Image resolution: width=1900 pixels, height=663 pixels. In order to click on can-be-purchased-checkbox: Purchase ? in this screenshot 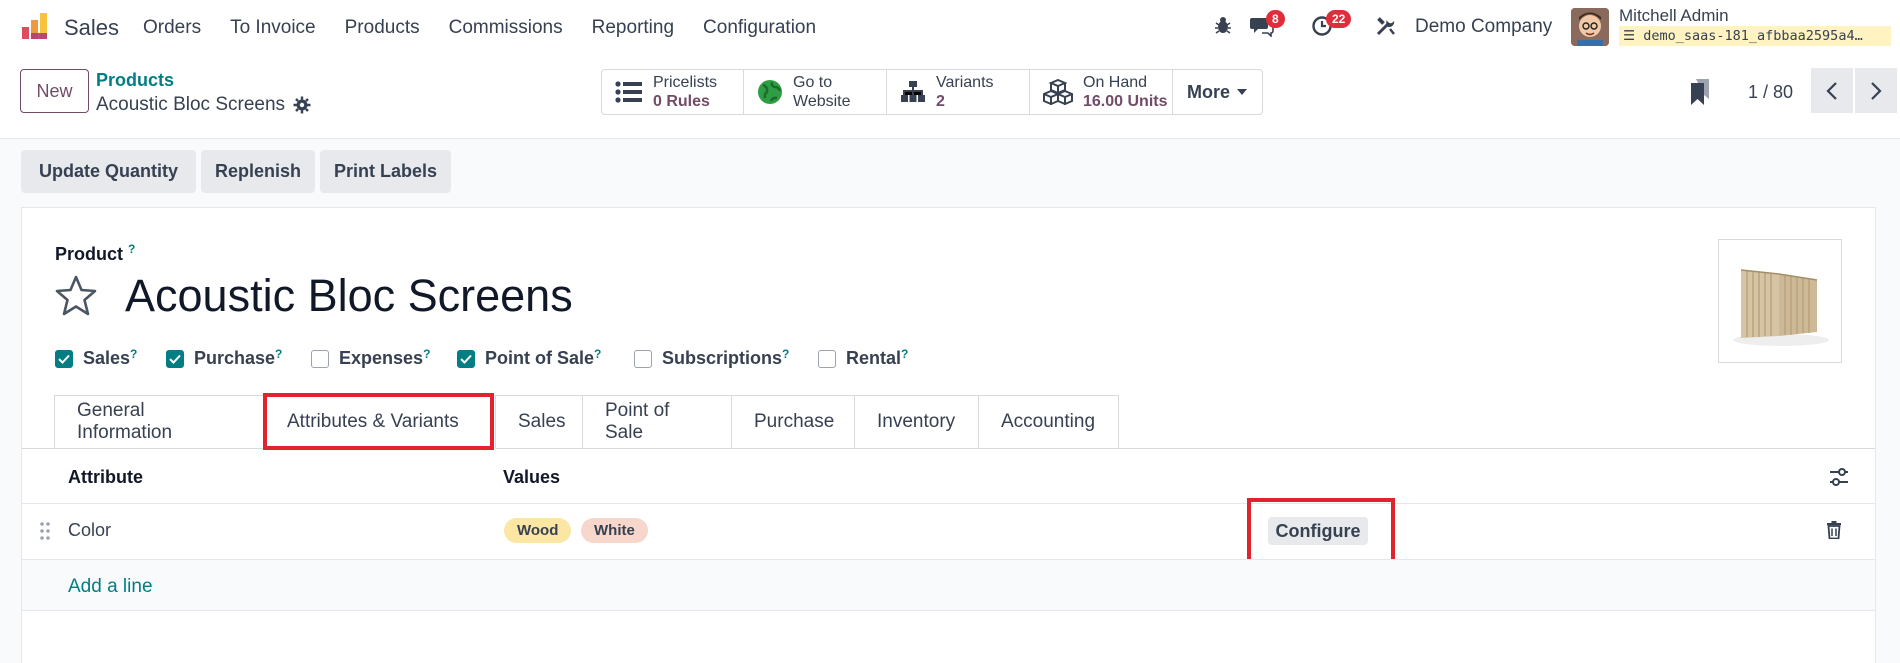, I will do `click(224, 358)`.